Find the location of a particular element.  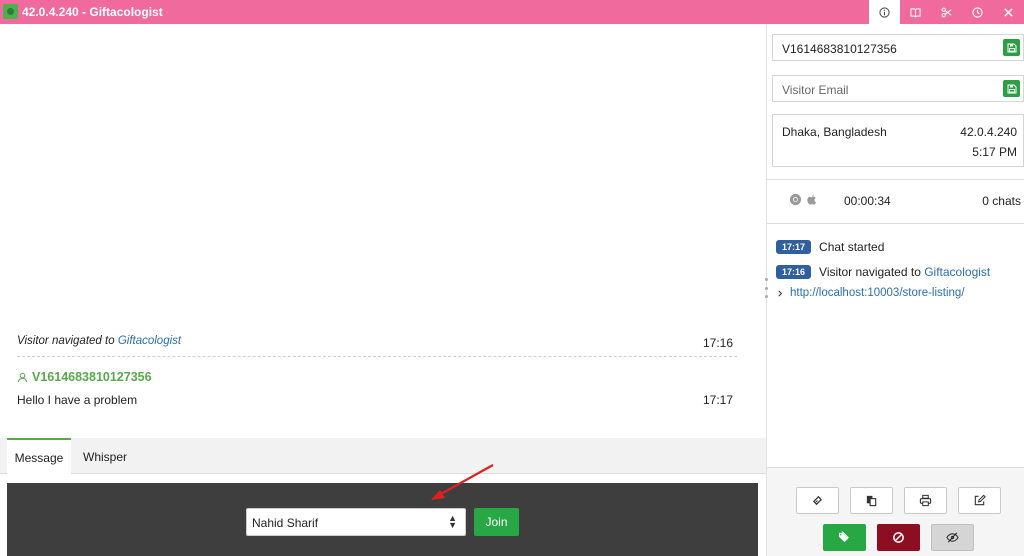

close-icon is located at coordinates (1008, 12).